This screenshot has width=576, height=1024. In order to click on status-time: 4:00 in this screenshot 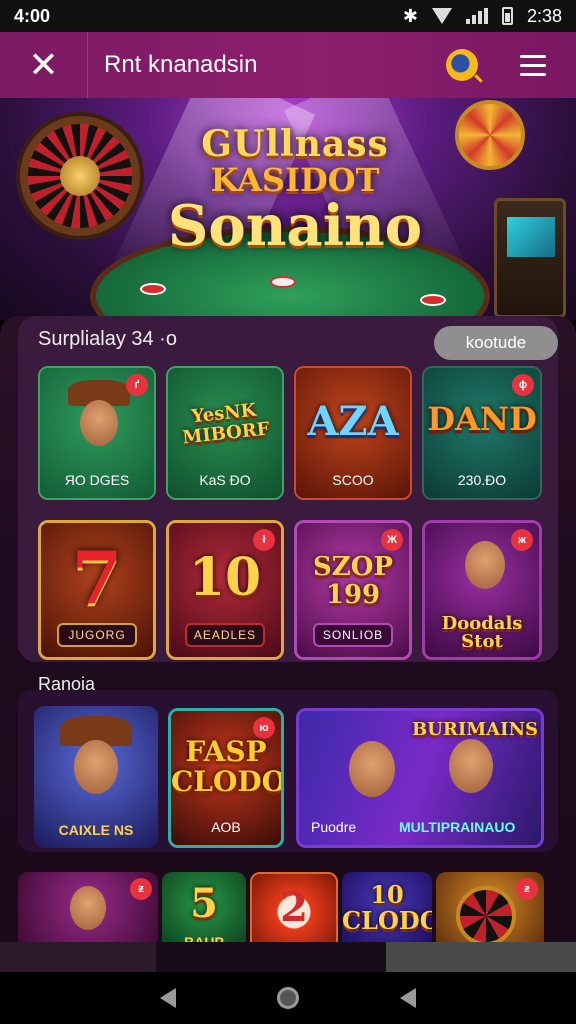, I will do `click(32, 15)`.